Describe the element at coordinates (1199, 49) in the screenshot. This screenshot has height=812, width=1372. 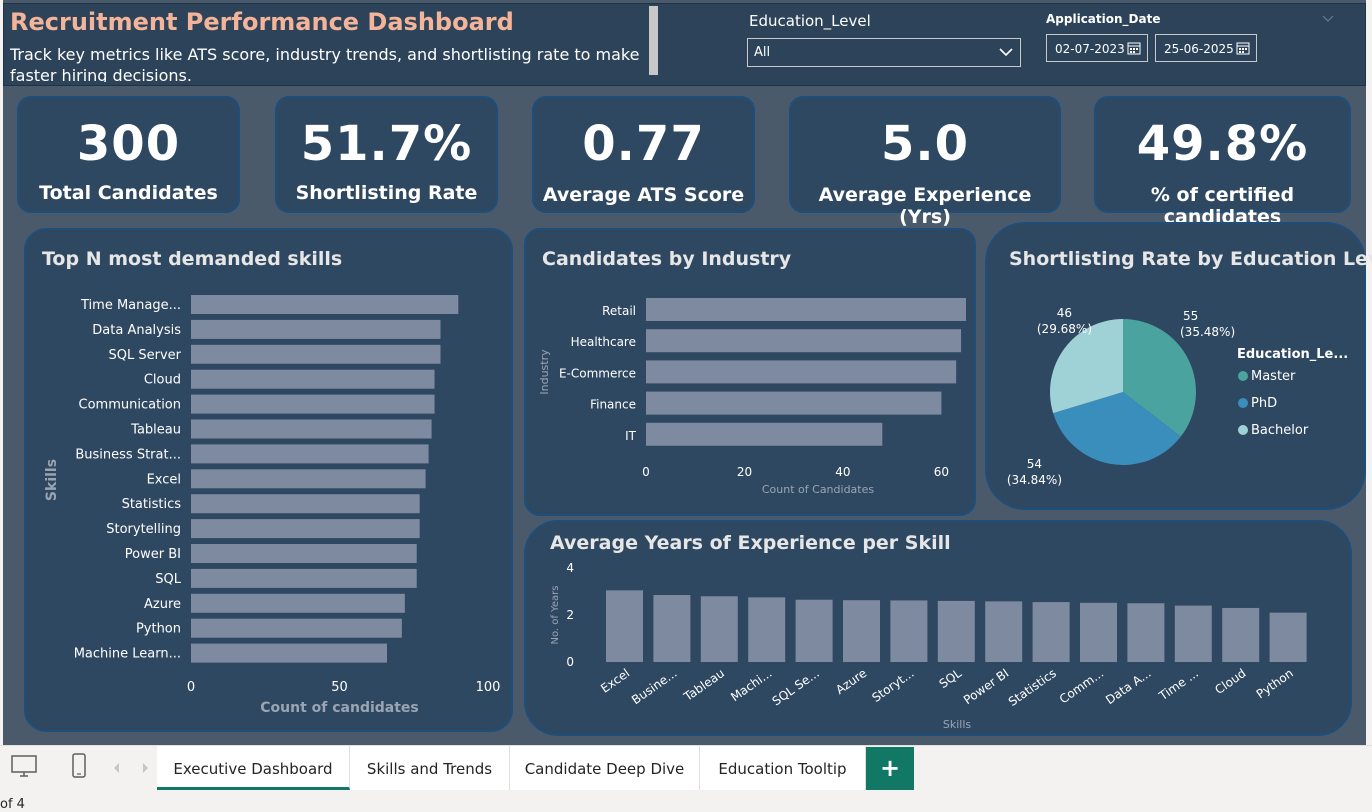
I see `date-end-value: 25-06-2025` at that location.